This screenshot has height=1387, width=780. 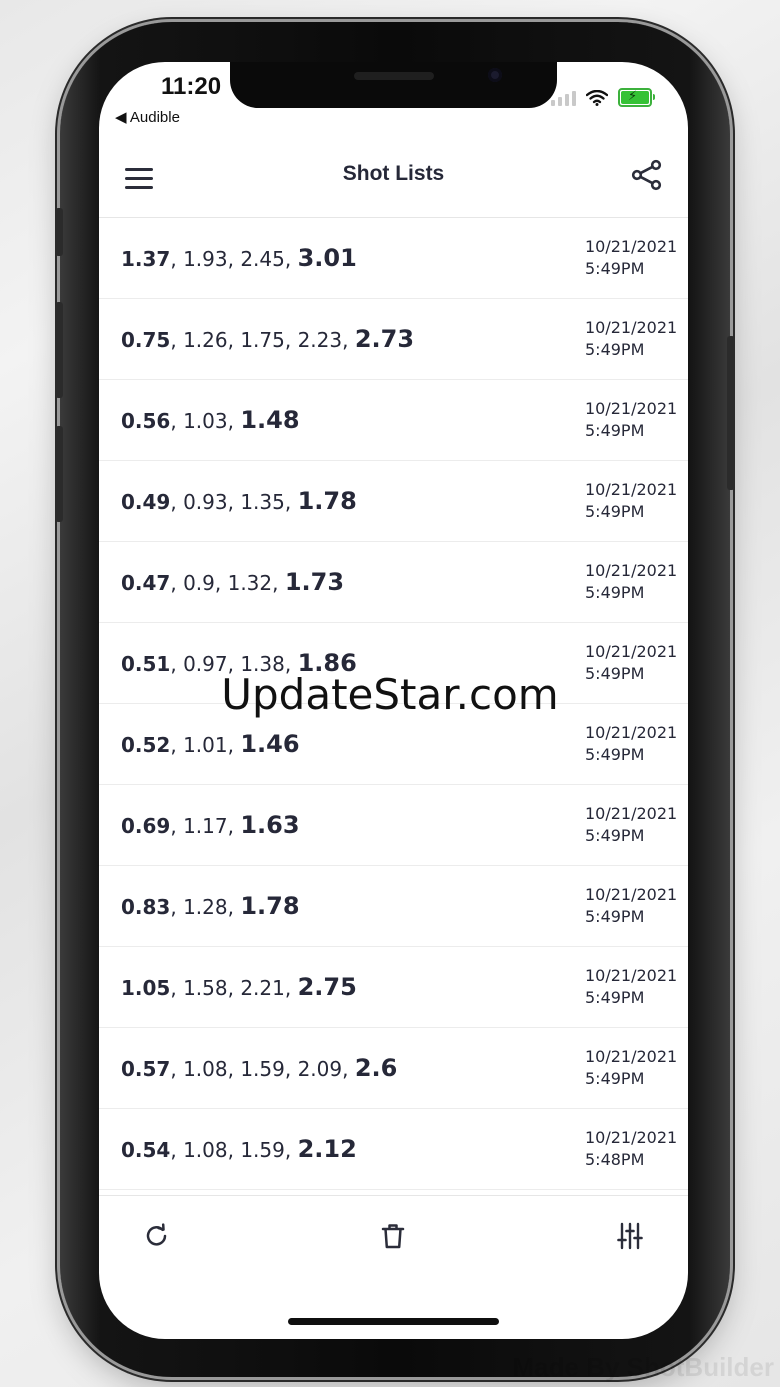 I want to click on shot-list-row: 0.47, 0.9, 1.32, 1.73 10/21/2021 5:49PM, so click(x=393, y=582).